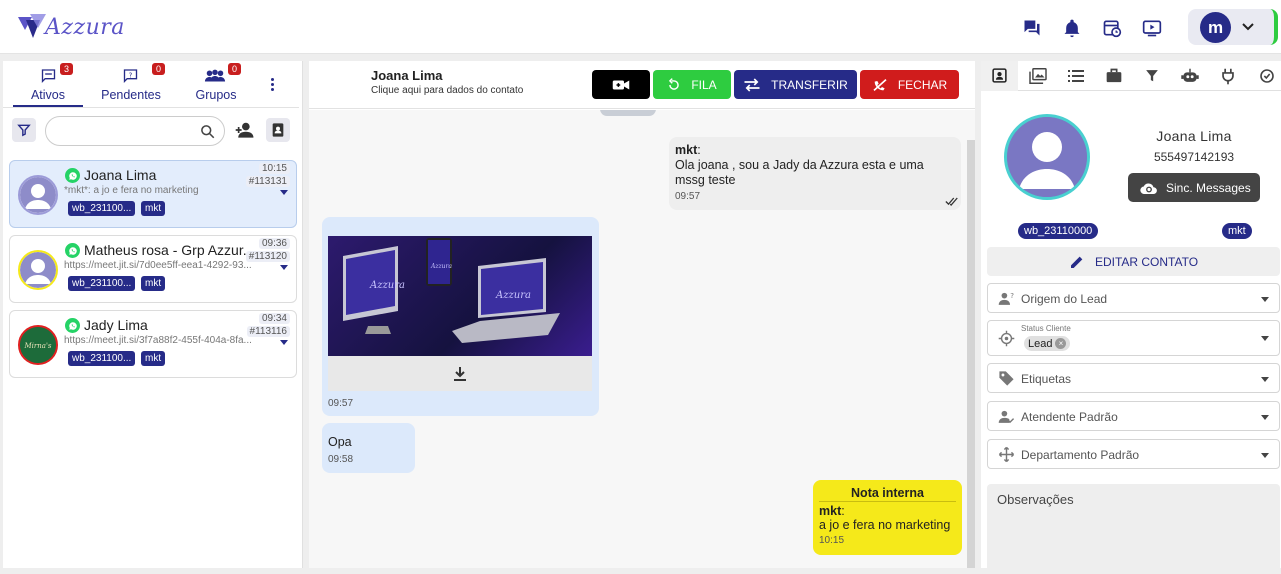 This screenshot has height=574, width=1281. What do you see at coordinates (692, 84) in the screenshot?
I see `queue-button: FILA` at bounding box center [692, 84].